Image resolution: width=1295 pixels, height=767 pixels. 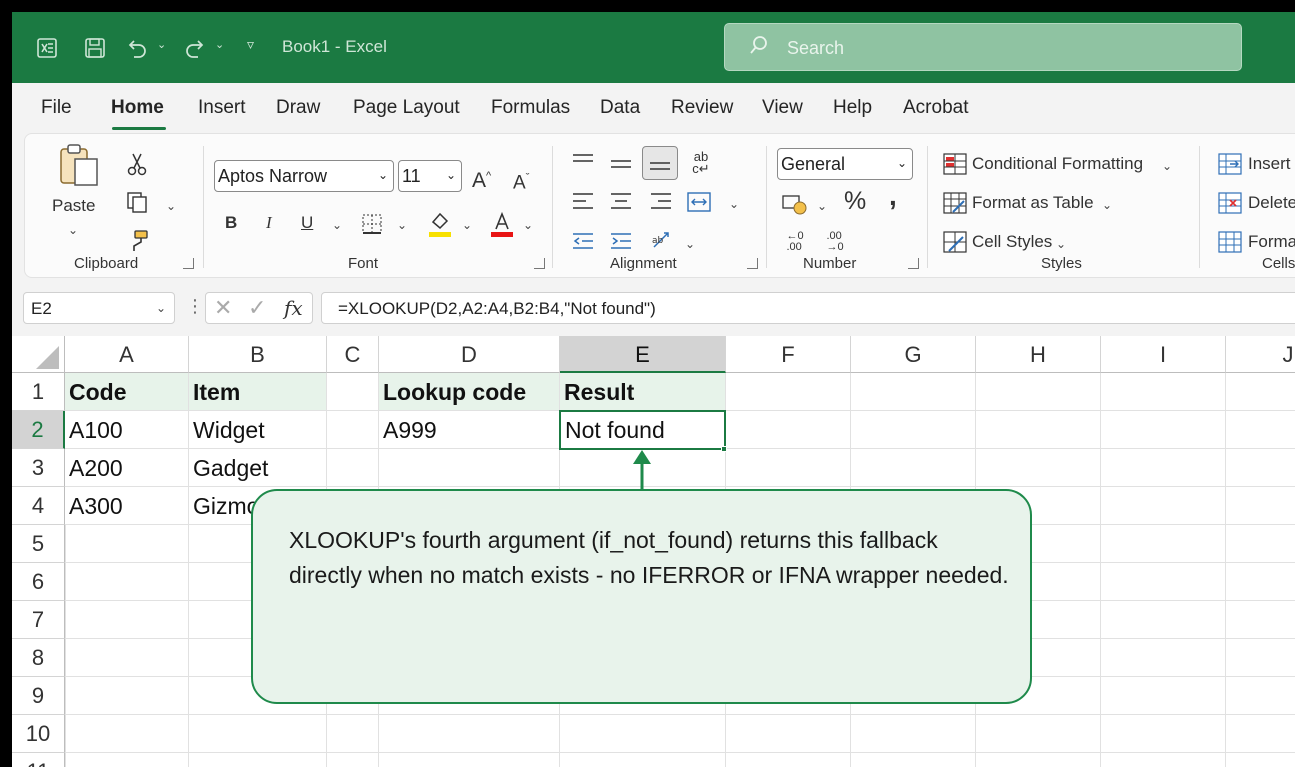 What do you see at coordinates (38, 658) in the screenshot?
I see `row-header-8: 8` at bounding box center [38, 658].